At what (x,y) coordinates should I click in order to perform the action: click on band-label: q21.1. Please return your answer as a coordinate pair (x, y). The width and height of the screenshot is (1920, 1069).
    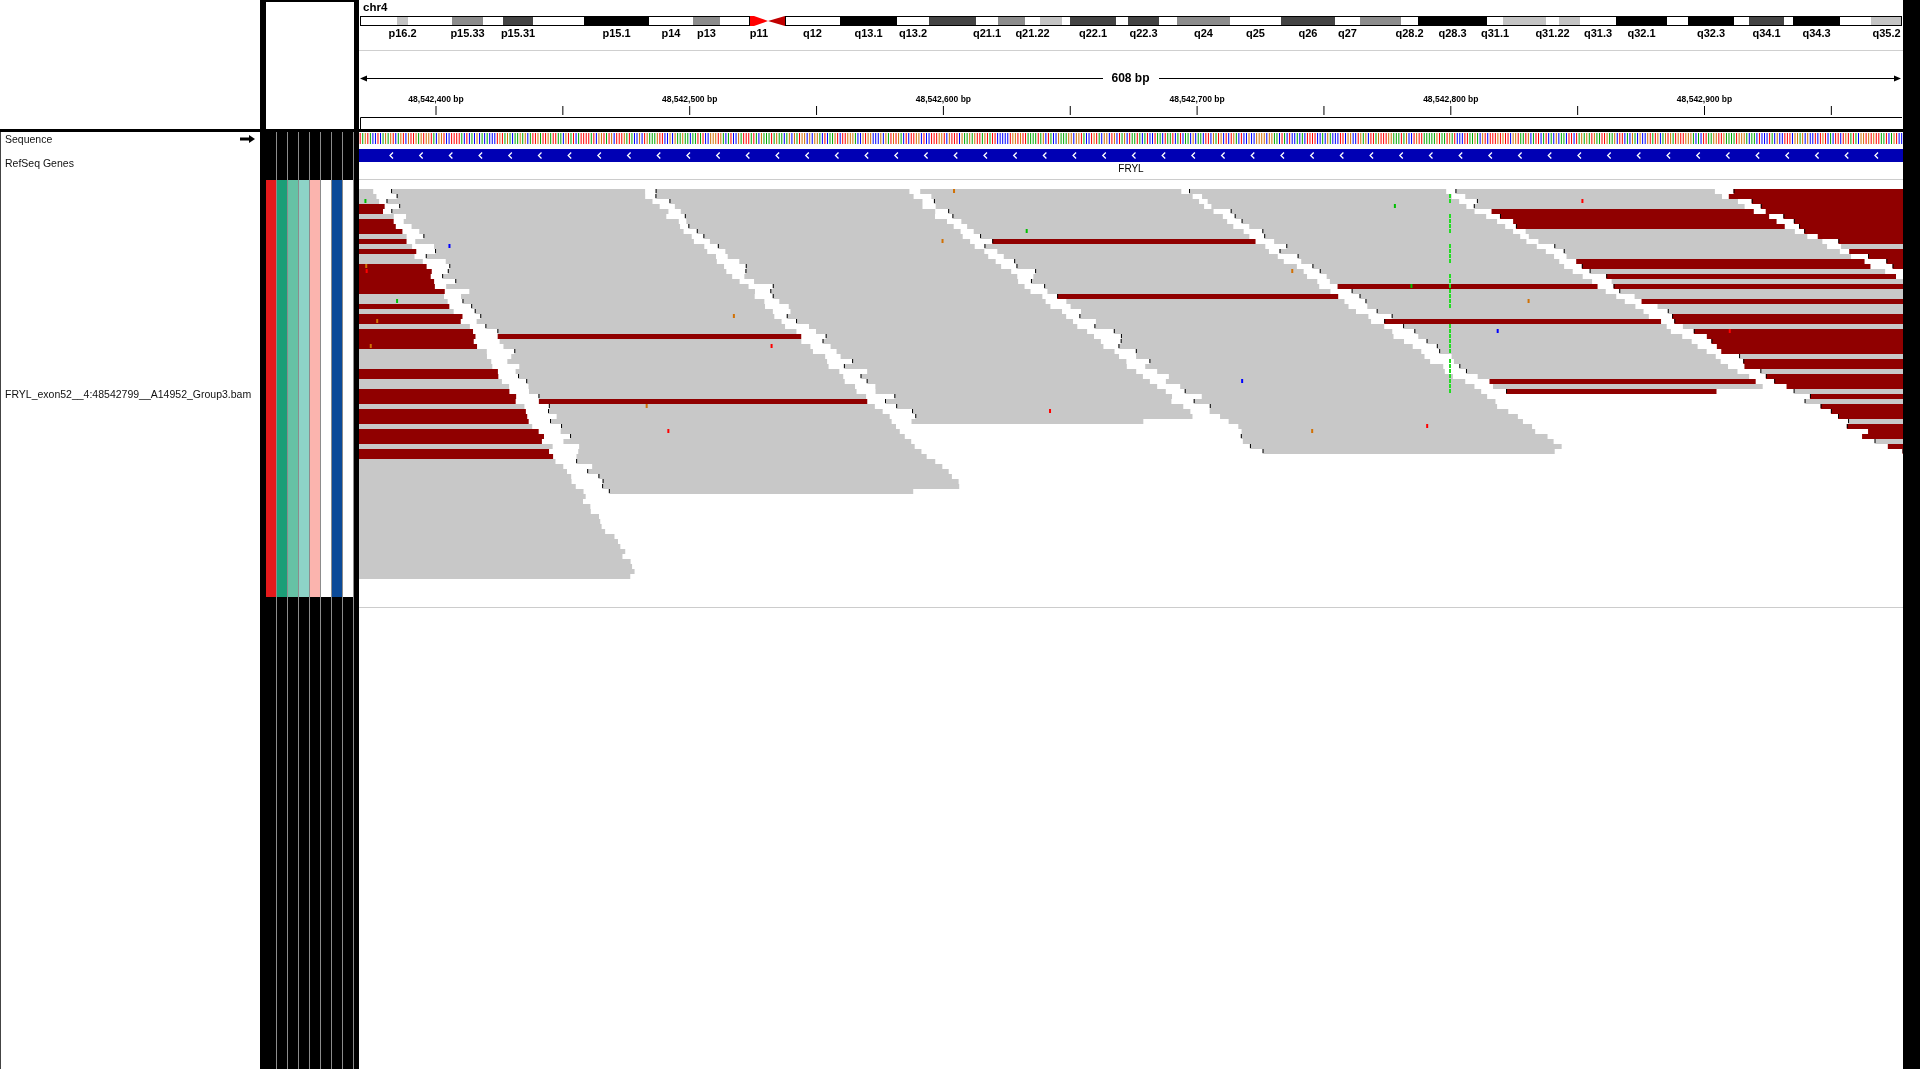
    Looking at the image, I should click on (987, 33).